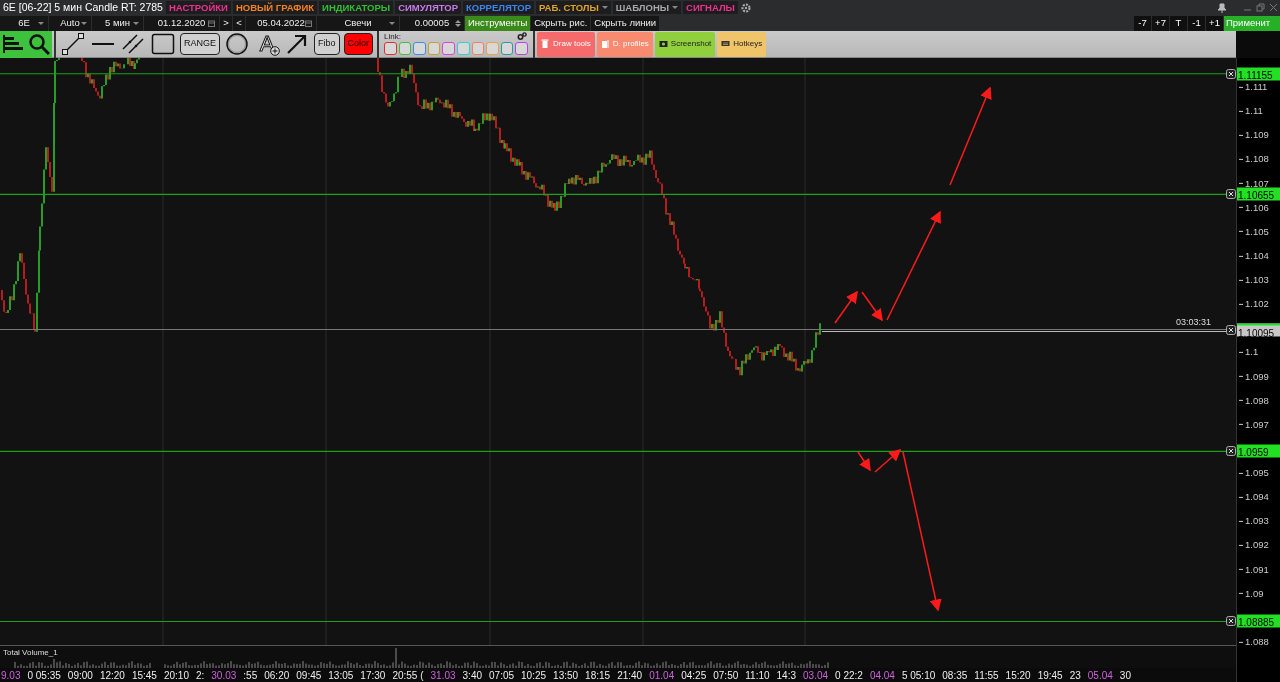 Image resolution: width=1280 pixels, height=682 pixels. I want to click on spin-icon, so click(458, 23).